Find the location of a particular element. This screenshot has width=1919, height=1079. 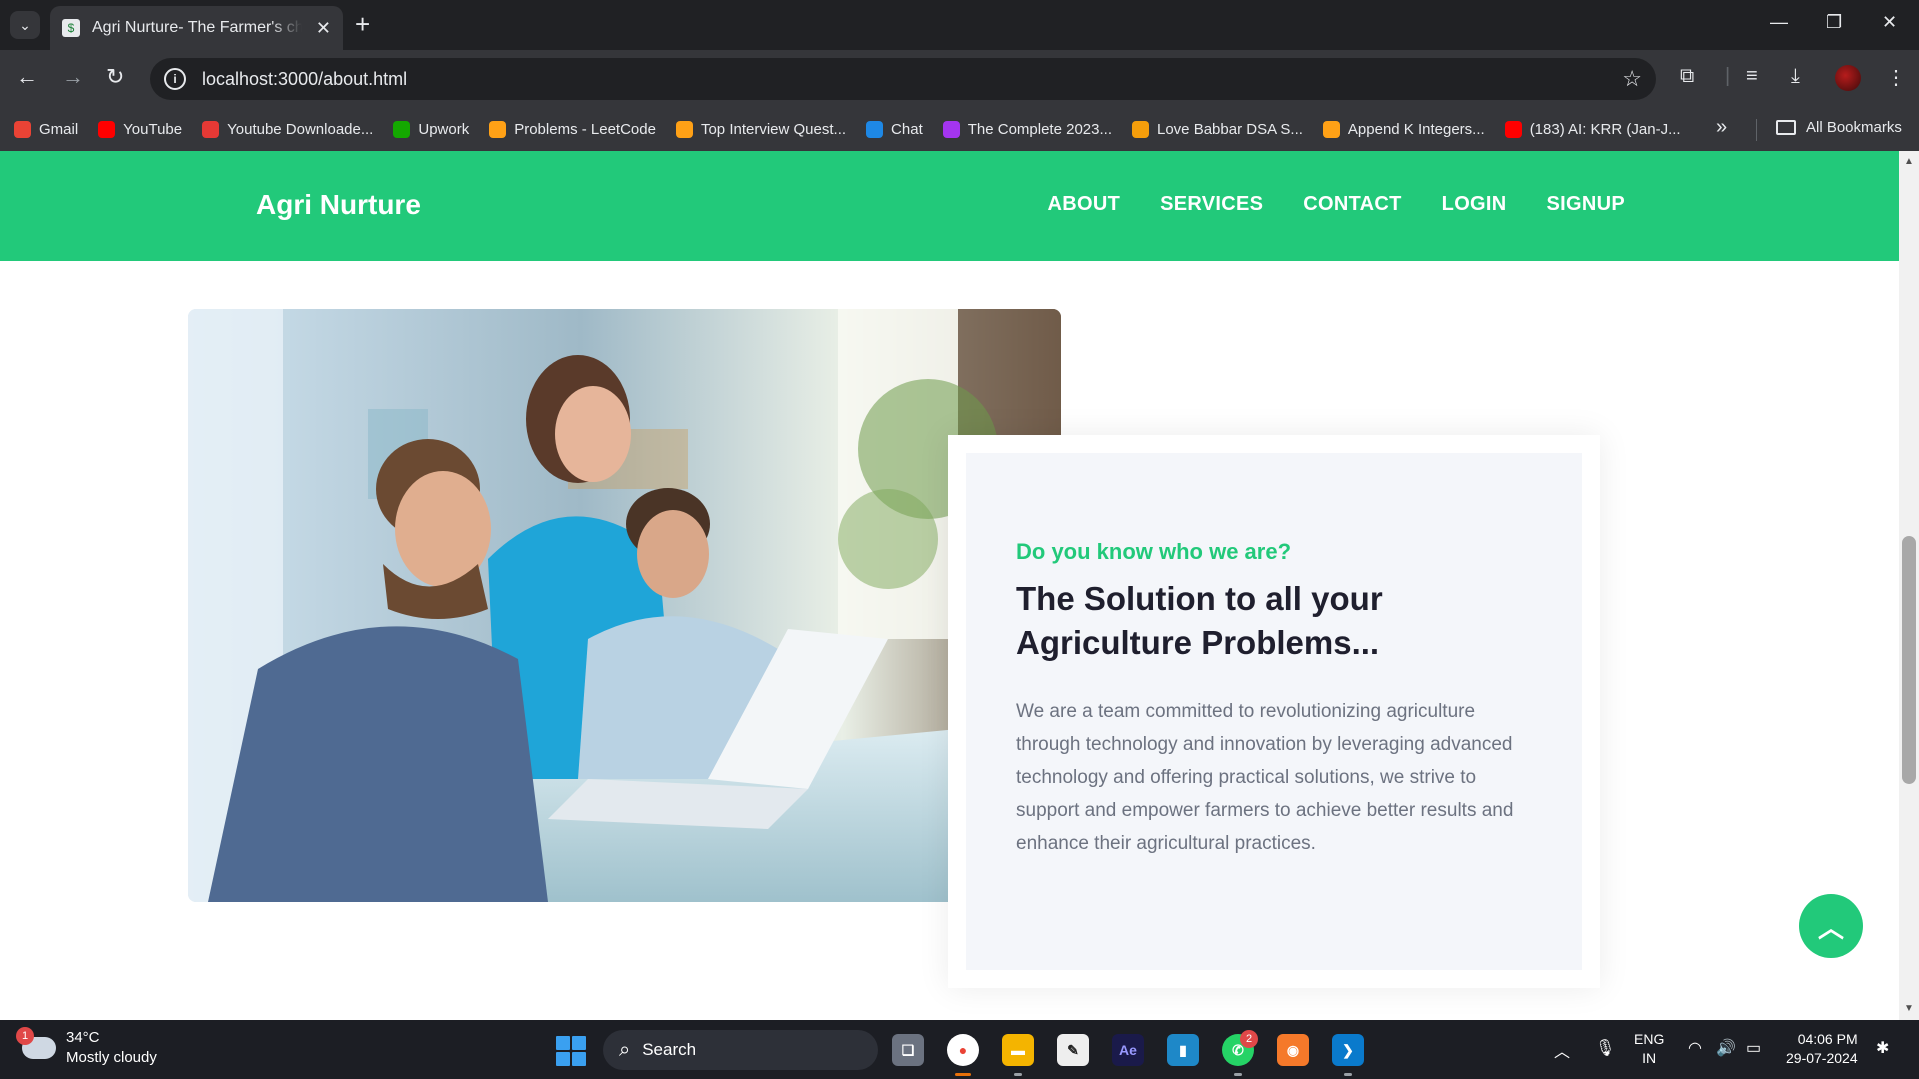

scrollbar-thumb is located at coordinates (1909, 660).